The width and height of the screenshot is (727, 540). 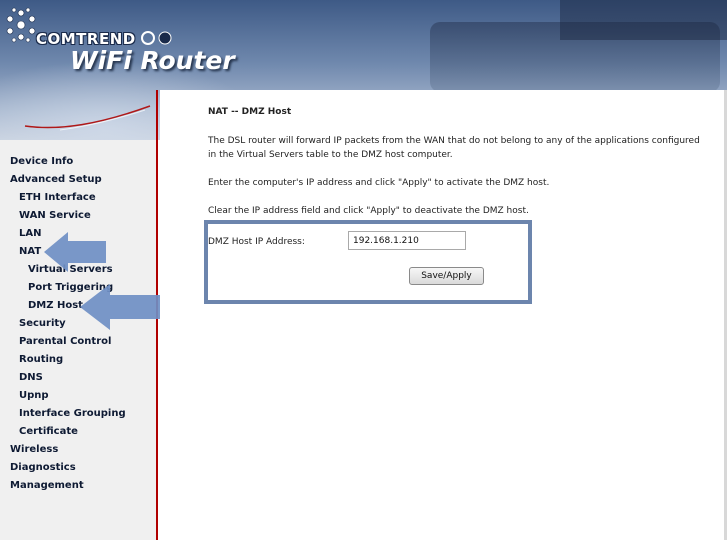 What do you see at coordinates (256, 242) in the screenshot?
I see `dmz-ip-label: DMZ Host IP Address:` at bounding box center [256, 242].